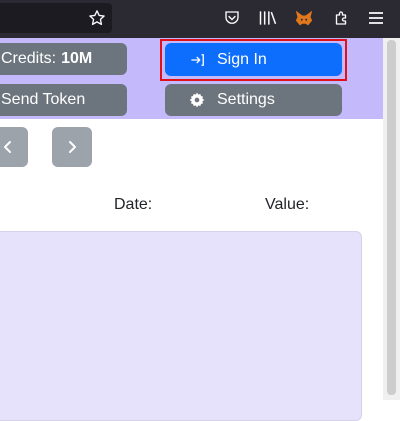 This screenshot has width=400, height=421. I want to click on value-label: Value:, so click(287, 204).